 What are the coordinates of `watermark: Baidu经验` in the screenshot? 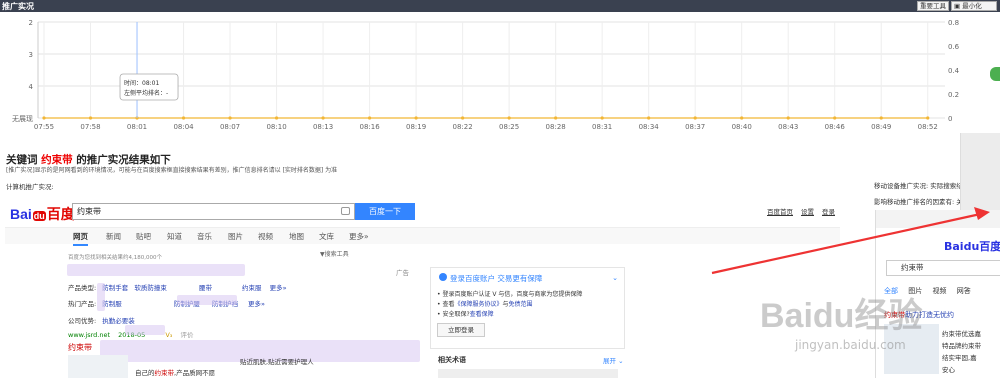 It's located at (841, 316).